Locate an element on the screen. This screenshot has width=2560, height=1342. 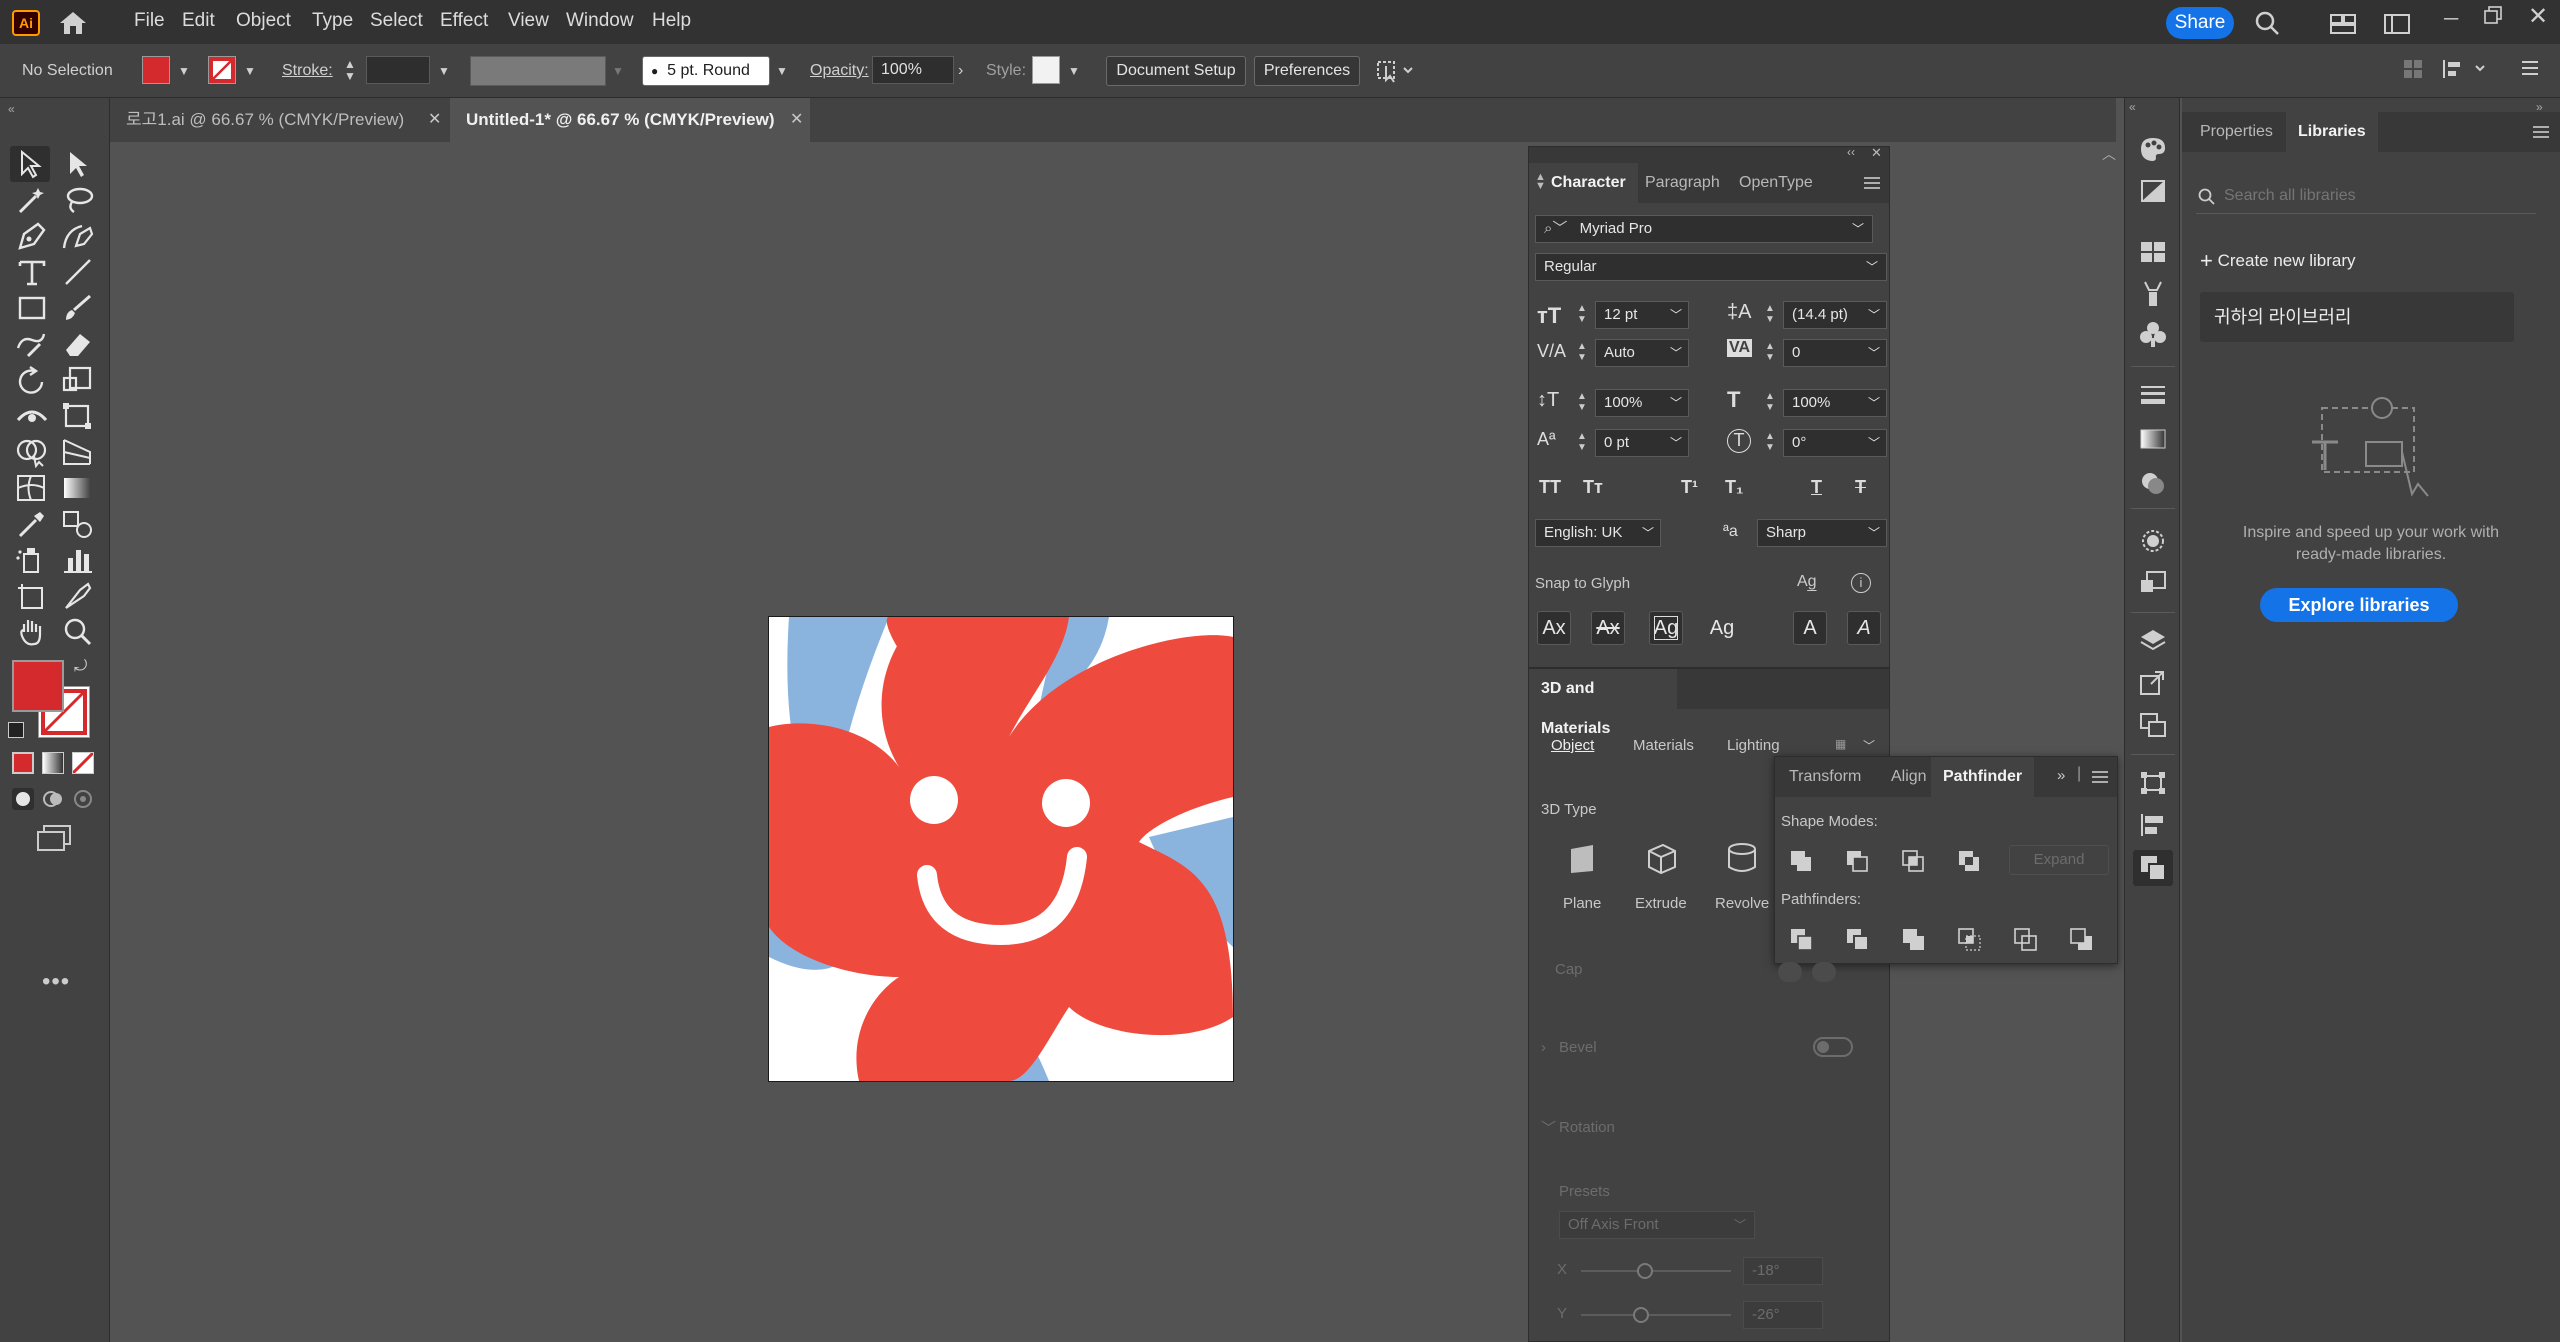
color-icon is located at coordinates (2153, 149).